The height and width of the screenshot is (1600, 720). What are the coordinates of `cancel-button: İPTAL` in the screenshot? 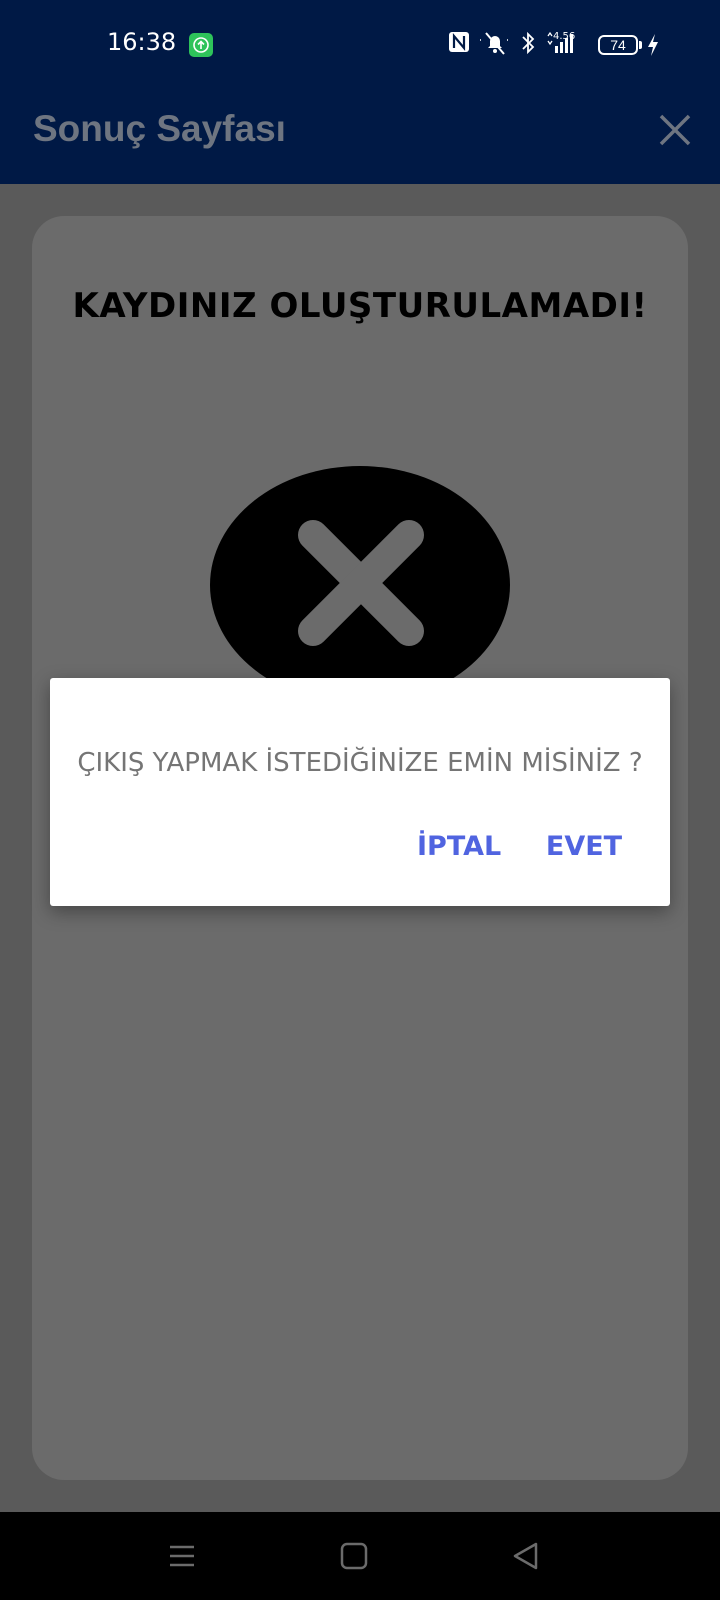 It's located at (459, 846).